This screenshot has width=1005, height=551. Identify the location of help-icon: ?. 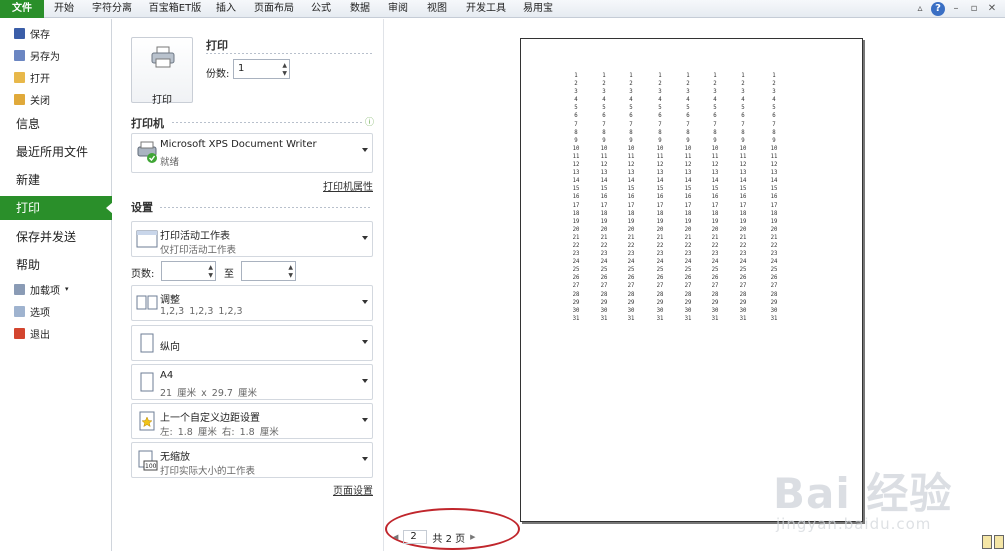
(938, 9).